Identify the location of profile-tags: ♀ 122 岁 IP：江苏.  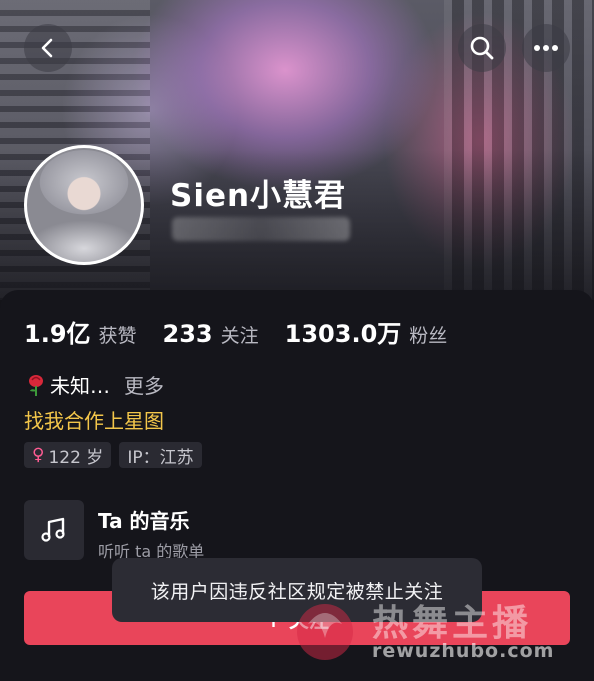
(117, 455).